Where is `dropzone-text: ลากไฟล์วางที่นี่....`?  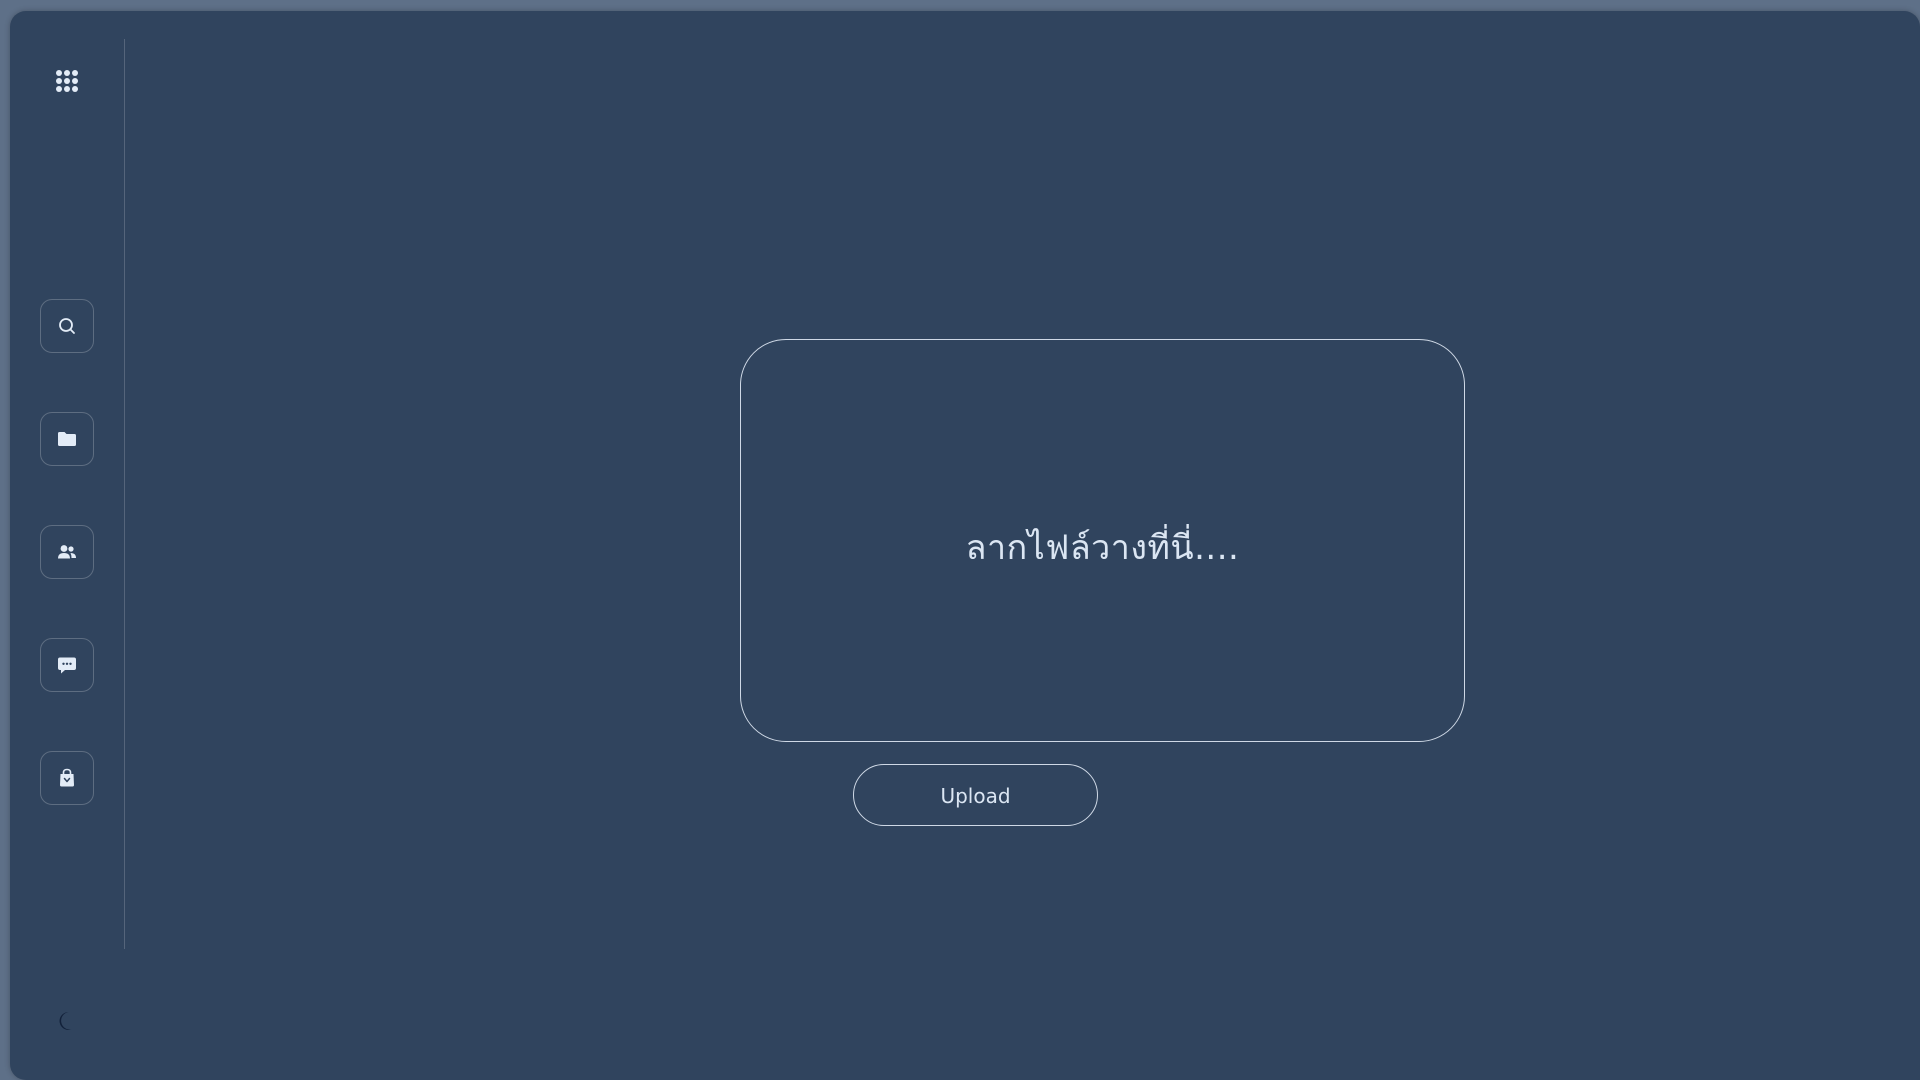
dropzone-text: ลากไฟล์วางที่นี่.... is located at coordinates (1102, 547).